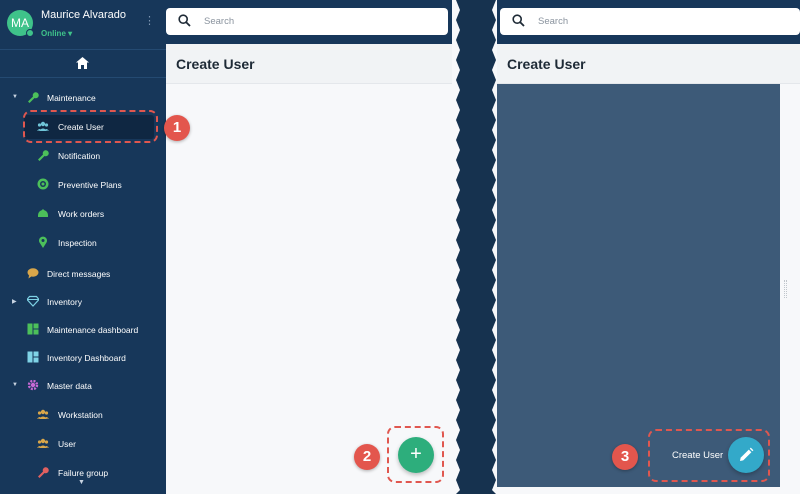 This screenshot has height=494, width=800. Describe the element at coordinates (86, 358) in the screenshot. I see `sidebar-item-label: Inventory Dashboard` at that location.